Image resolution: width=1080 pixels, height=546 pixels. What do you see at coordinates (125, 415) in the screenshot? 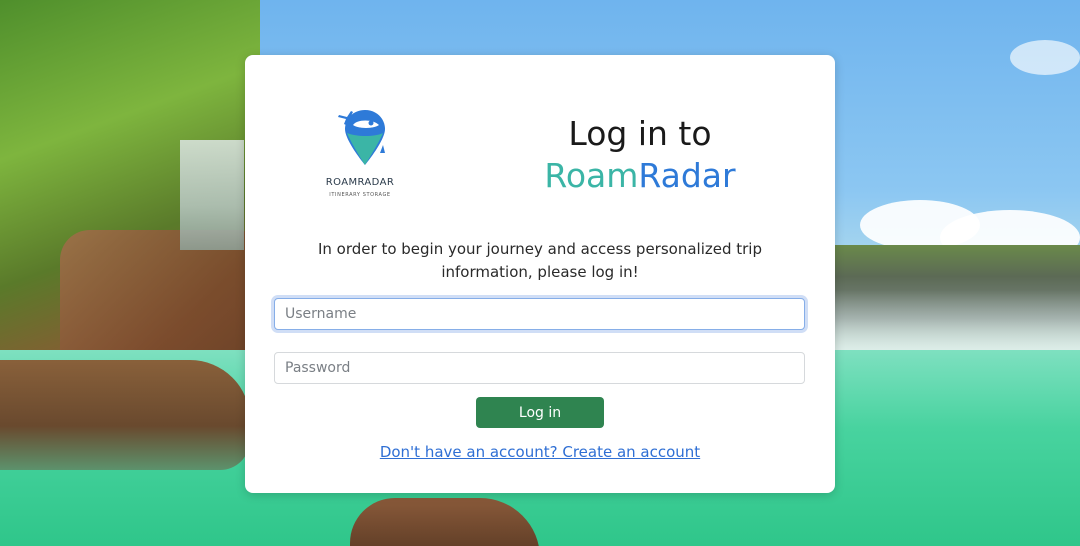
I see `background-rocks-lower` at bounding box center [125, 415].